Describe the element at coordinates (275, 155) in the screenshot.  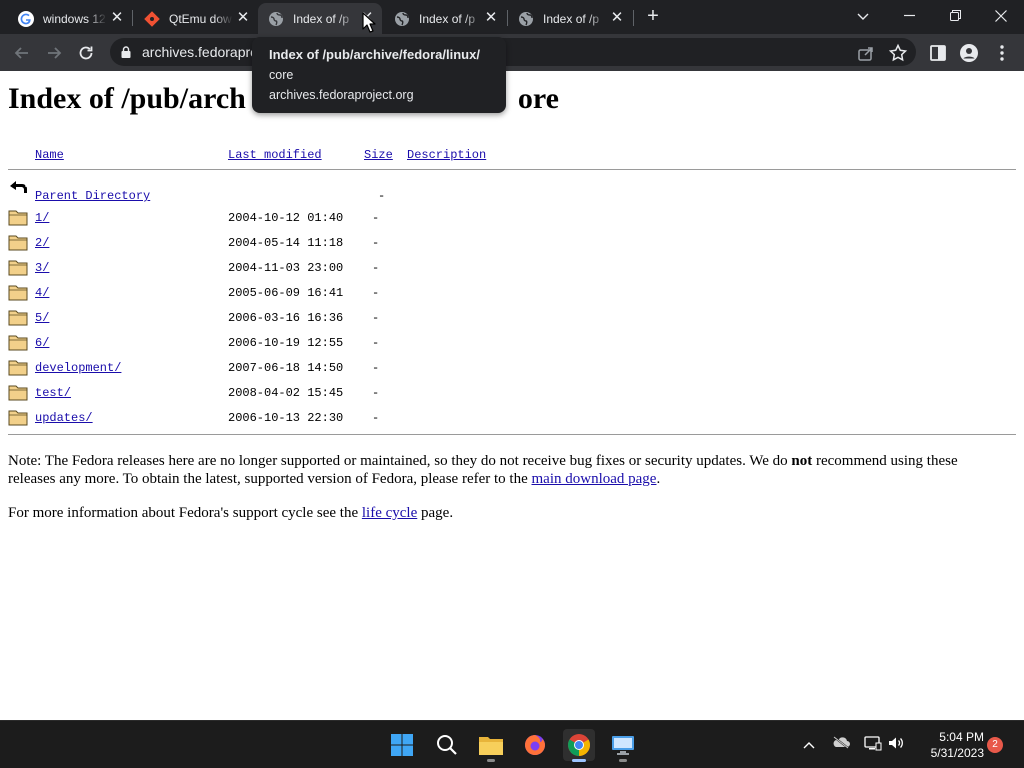
I see `column-last-modified-link: Last modified` at that location.